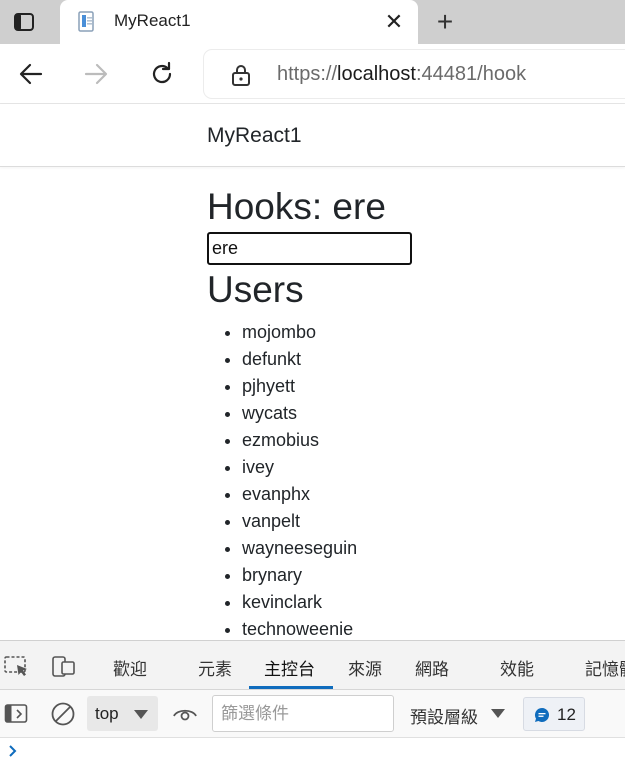 The image size is (625, 760). I want to click on app-brand-link: MyReact1, so click(254, 136).